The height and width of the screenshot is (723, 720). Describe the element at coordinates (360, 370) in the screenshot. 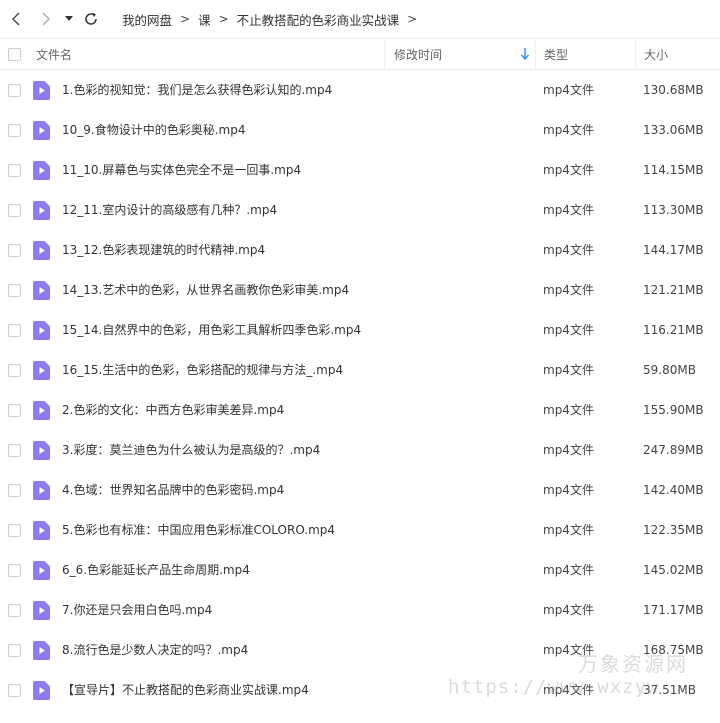

I see `file-row: 16_15.生活中的色彩，色彩搭配的规律与方法_.mp4 mp4文件 59.80MB` at that location.